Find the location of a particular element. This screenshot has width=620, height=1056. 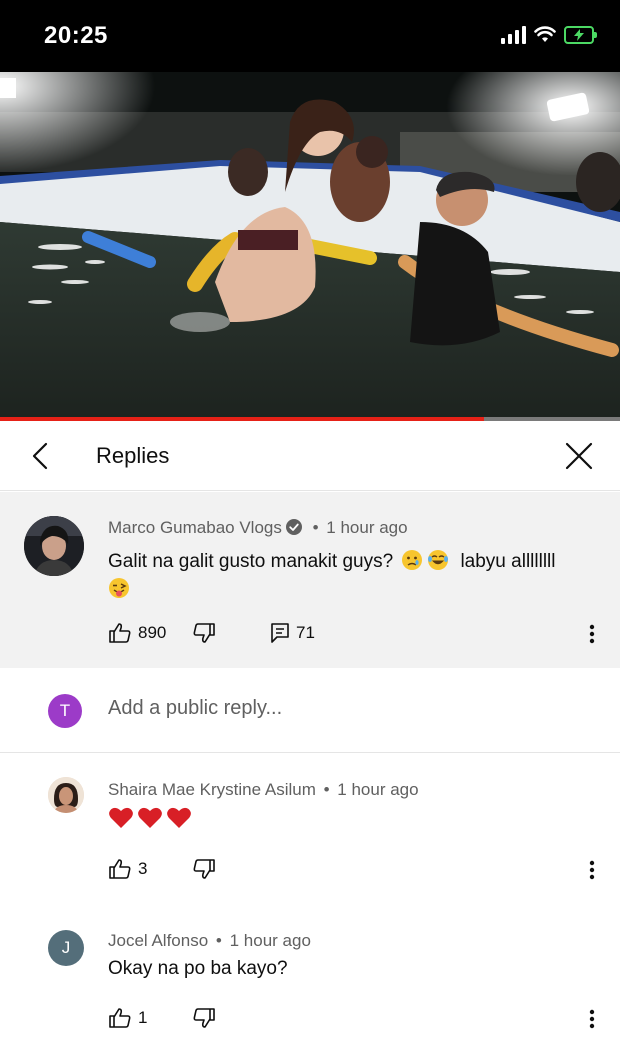

comment-meta: Marco Gumabao Vlogs • 1 hour ago is located at coordinates (258, 528).